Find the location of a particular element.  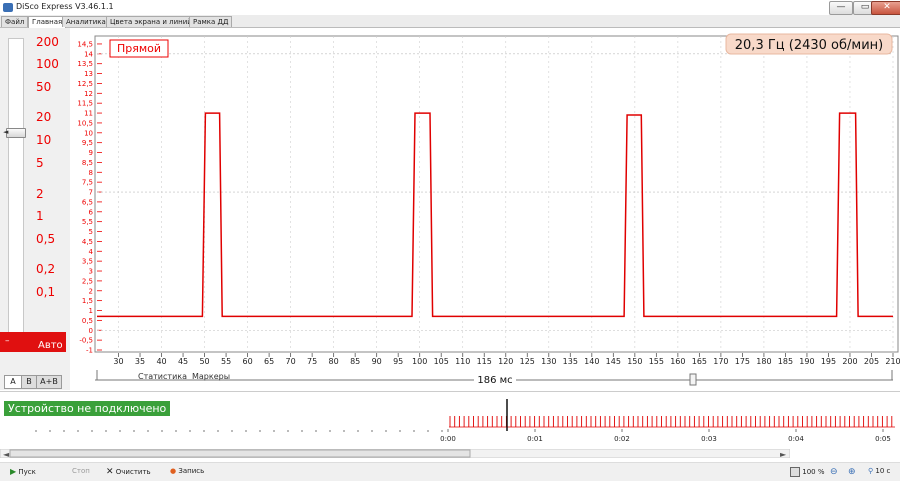

x-tick-label: 50 is located at coordinates (204, 361).